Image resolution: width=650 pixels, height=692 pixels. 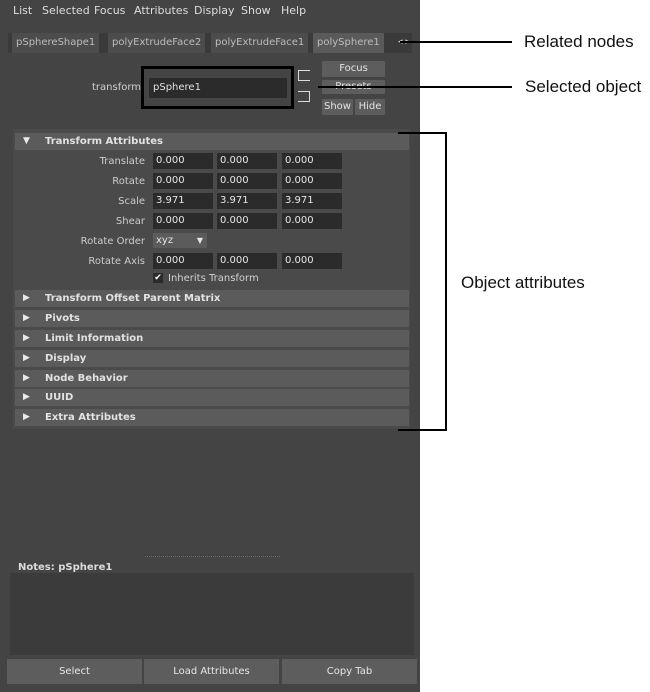 What do you see at coordinates (130, 221) in the screenshot?
I see `shear-label: Shear` at bounding box center [130, 221].